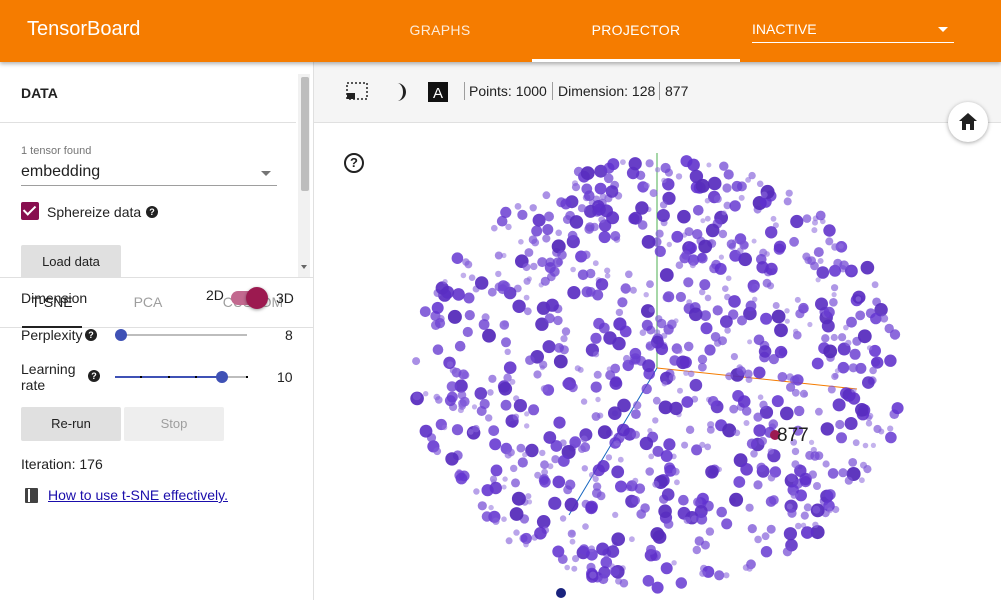 The width and height of the screenshot is (1001, 600). Describe the element at coordinates (94, 376) in the screenshot. I see `help-icon: ?` at that location.